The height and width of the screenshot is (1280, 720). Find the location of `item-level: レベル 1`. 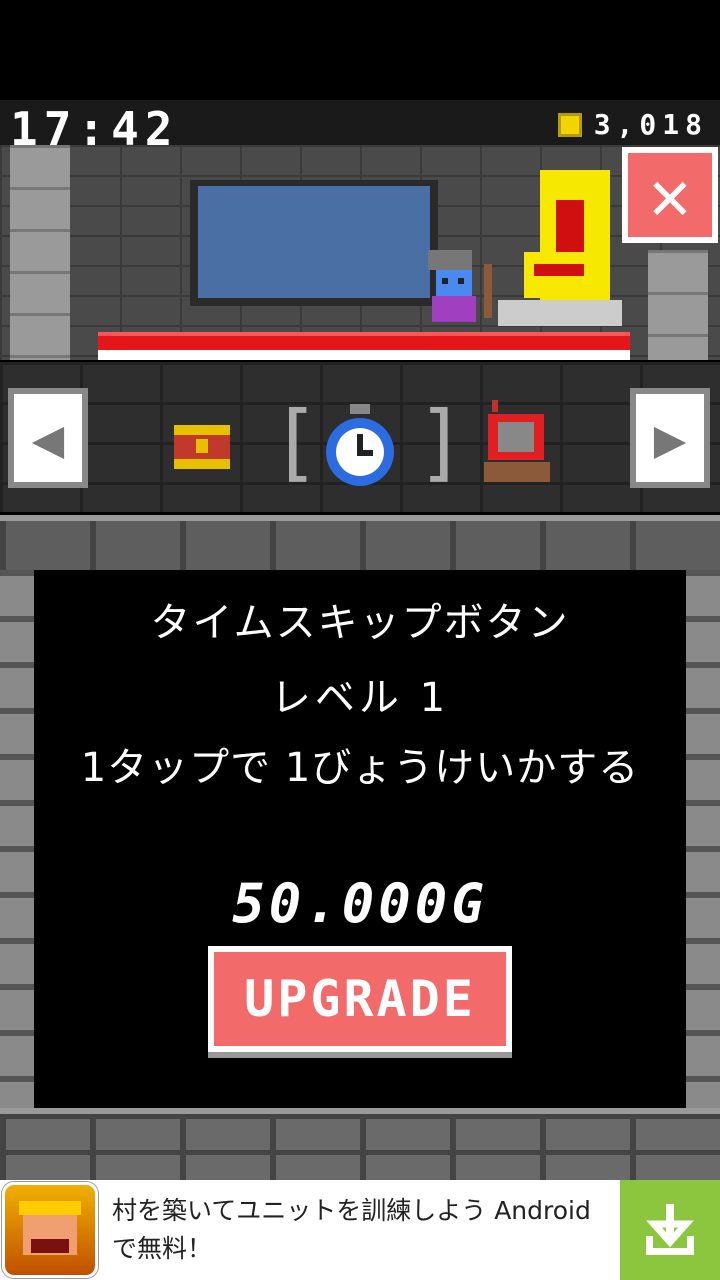

item-level: レベル 1 is located at coordinates (360, 698).